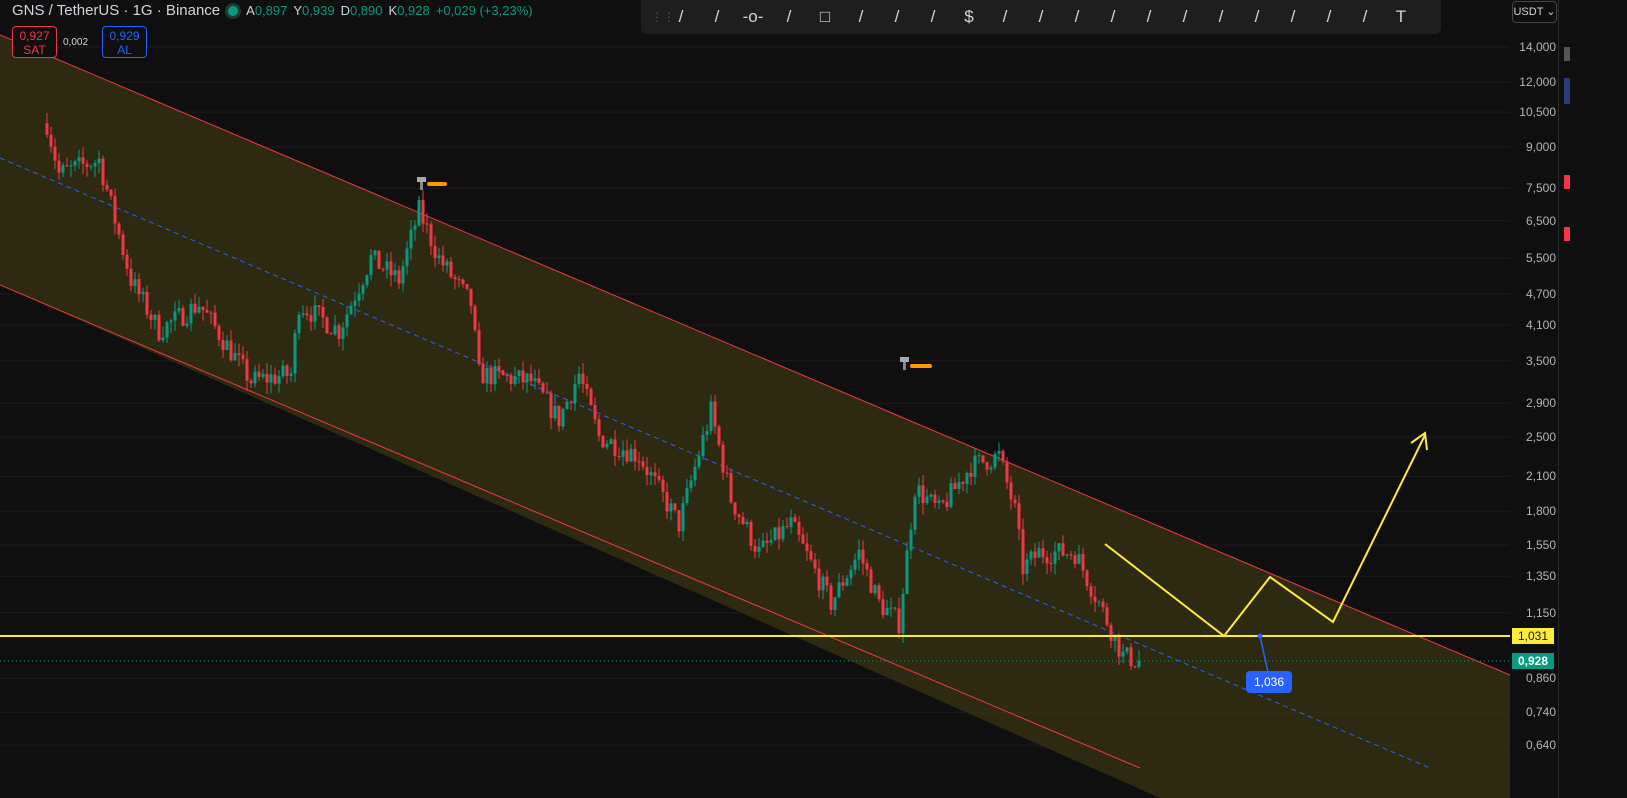  Describe the element at coordinates (1077, 17) in the screenshot. I see `pitchfork-icon: /` at that location.